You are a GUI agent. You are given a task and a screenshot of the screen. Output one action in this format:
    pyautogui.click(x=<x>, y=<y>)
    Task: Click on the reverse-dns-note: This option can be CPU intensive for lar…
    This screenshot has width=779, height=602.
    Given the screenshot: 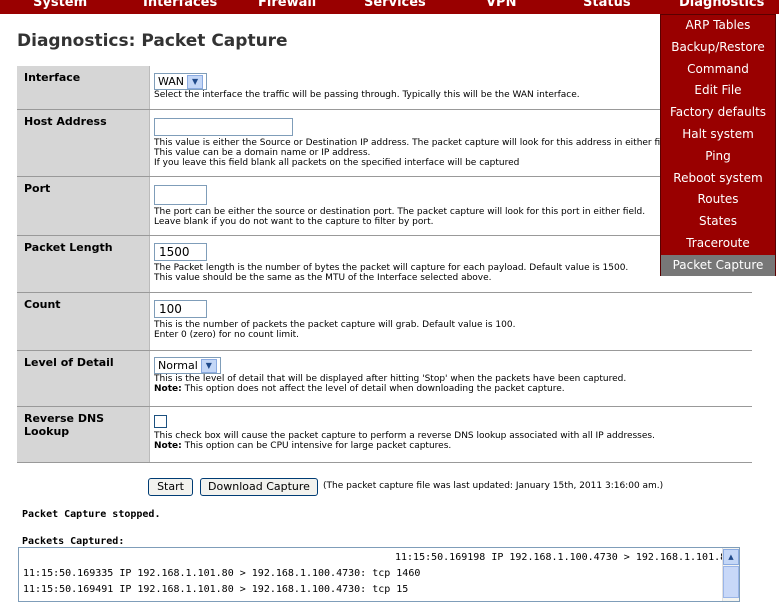 What is the action you would take?
    pyautogui.click(x=316, y=445)
    